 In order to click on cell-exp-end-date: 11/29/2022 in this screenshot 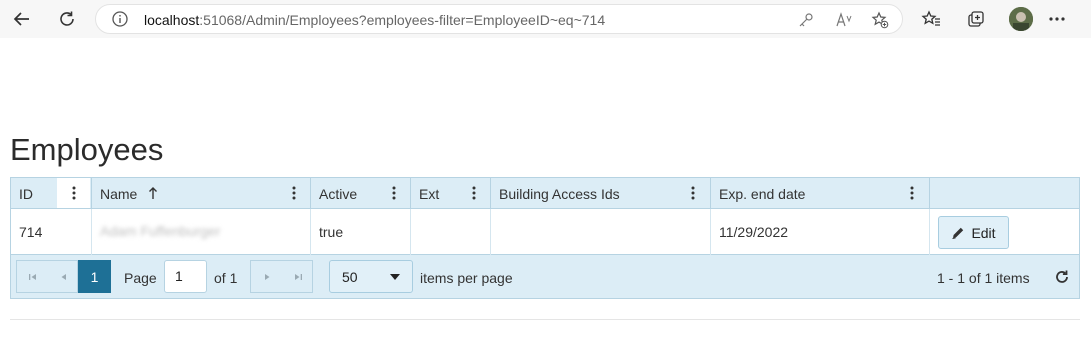, I will do `click(820, 232)`.